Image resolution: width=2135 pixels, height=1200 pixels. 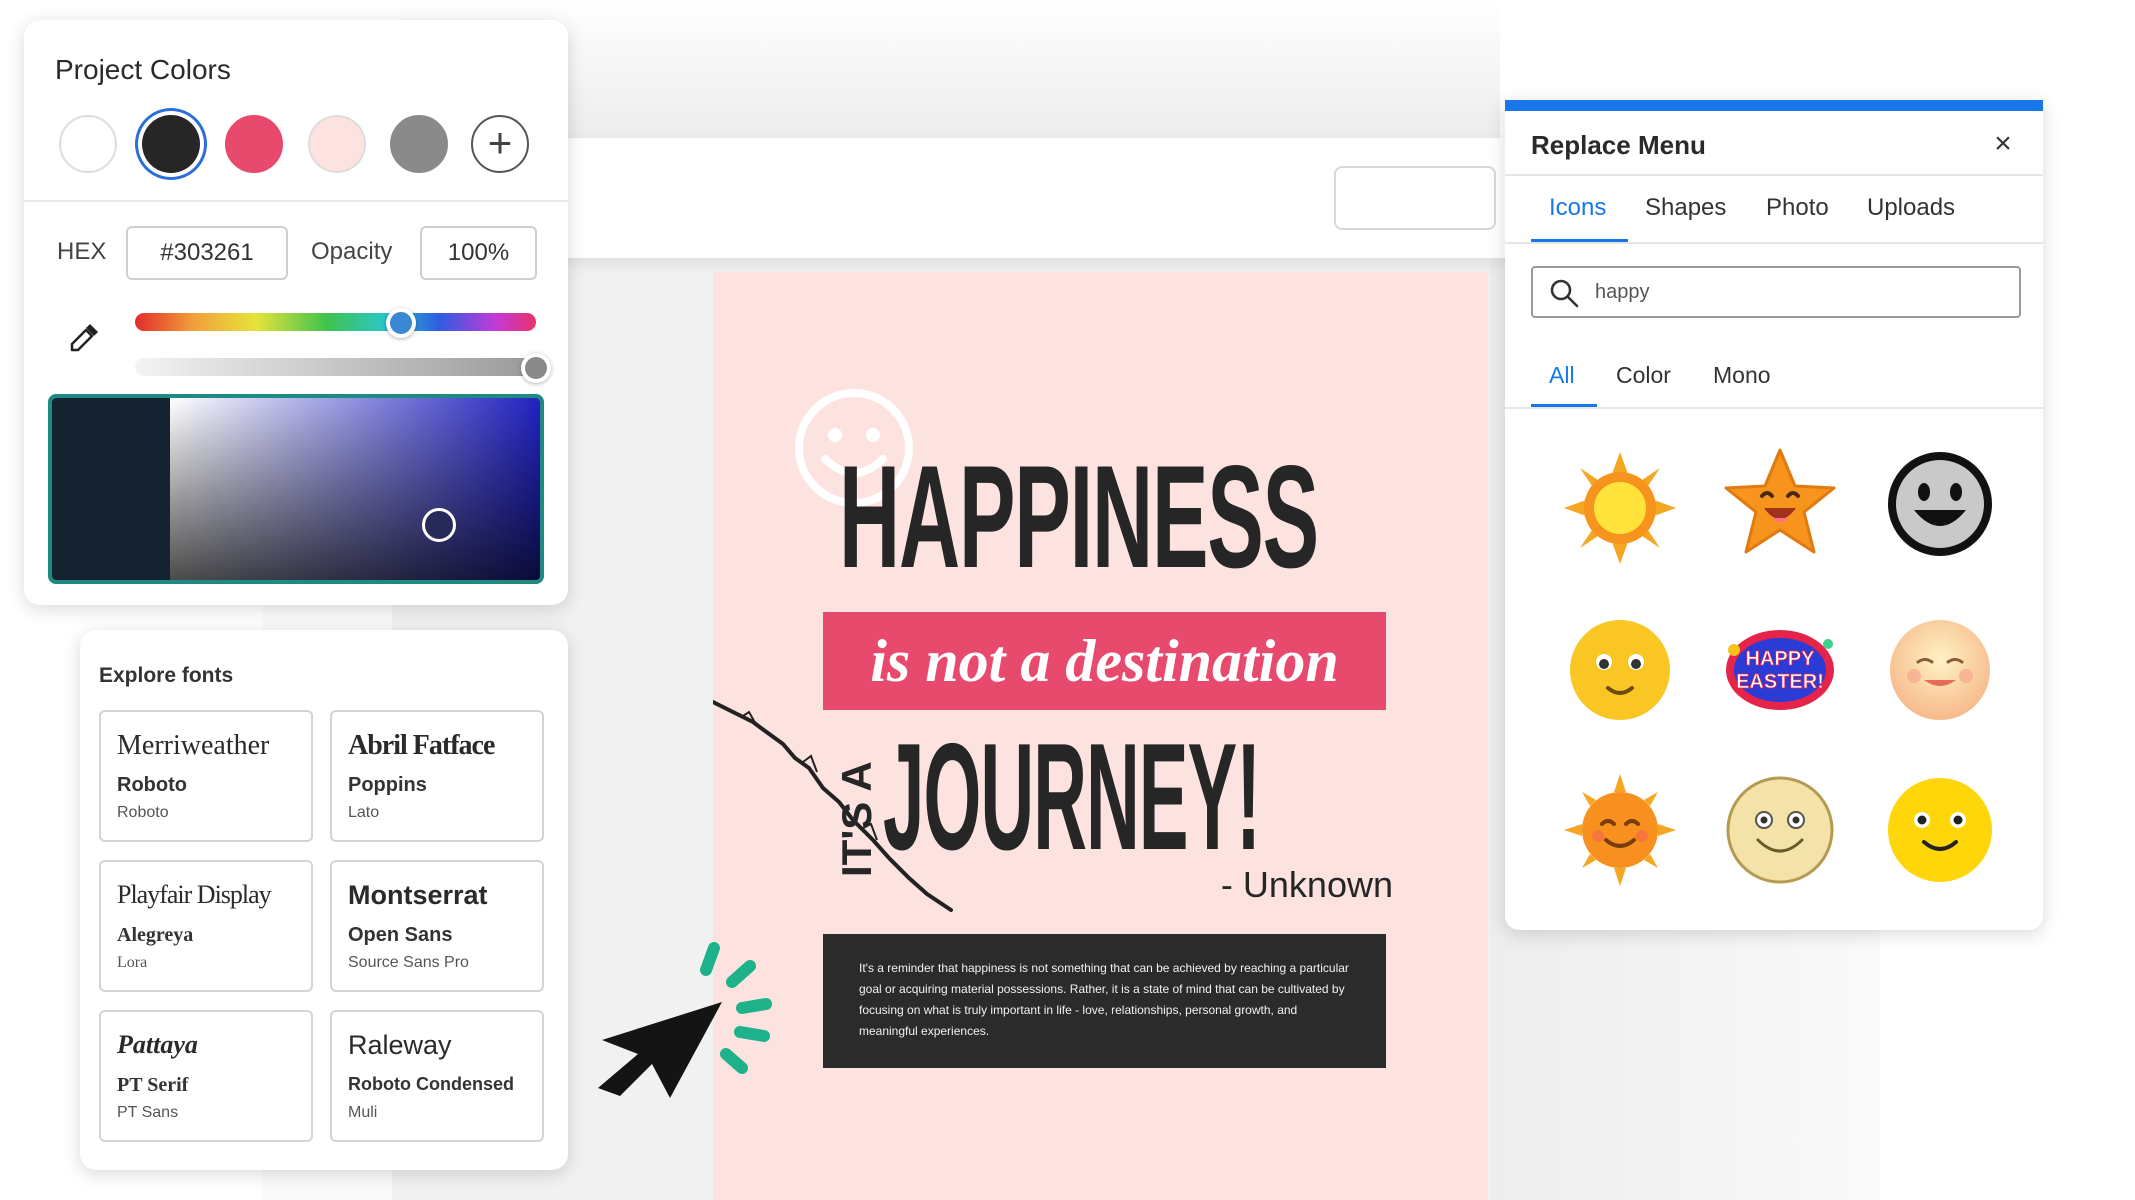 What do you see at coordinates (2003, 144) in the screenshot?
I see `close-icon: ×` at bounding box center [2003, 144].